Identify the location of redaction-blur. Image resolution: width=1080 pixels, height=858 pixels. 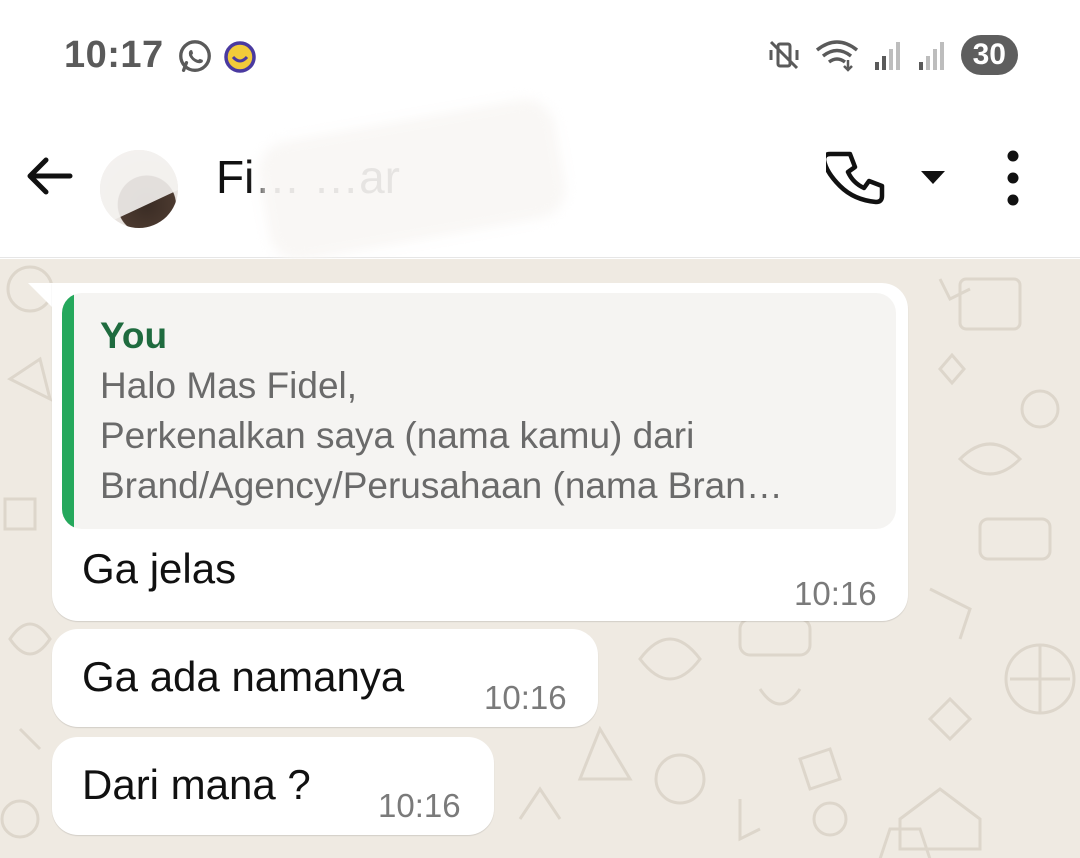
(412, 180).